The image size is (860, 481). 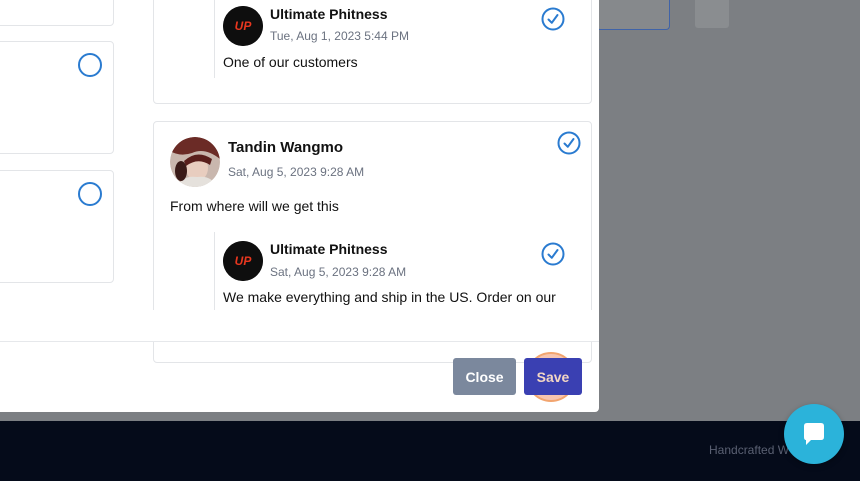 What do you see at coordinates (484, 376) in the screenshot?
I see `close-button: Close` at bounding box center [484, 376].